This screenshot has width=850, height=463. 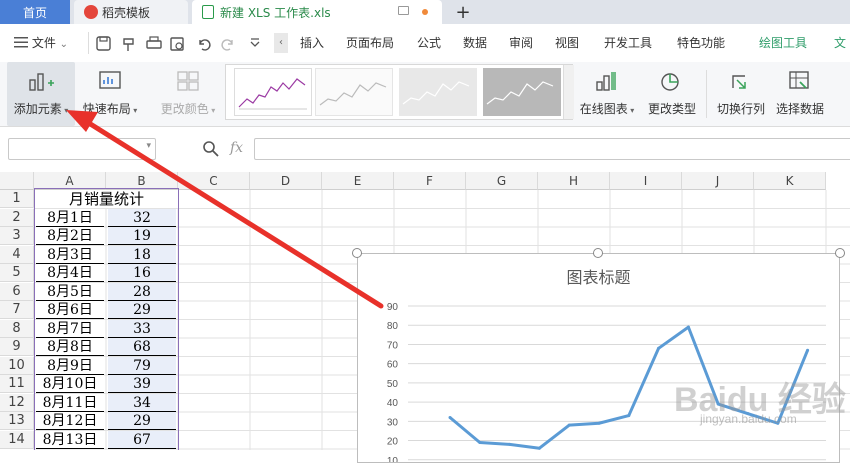 I want to click on print-icon, so click(x=154, y=42).